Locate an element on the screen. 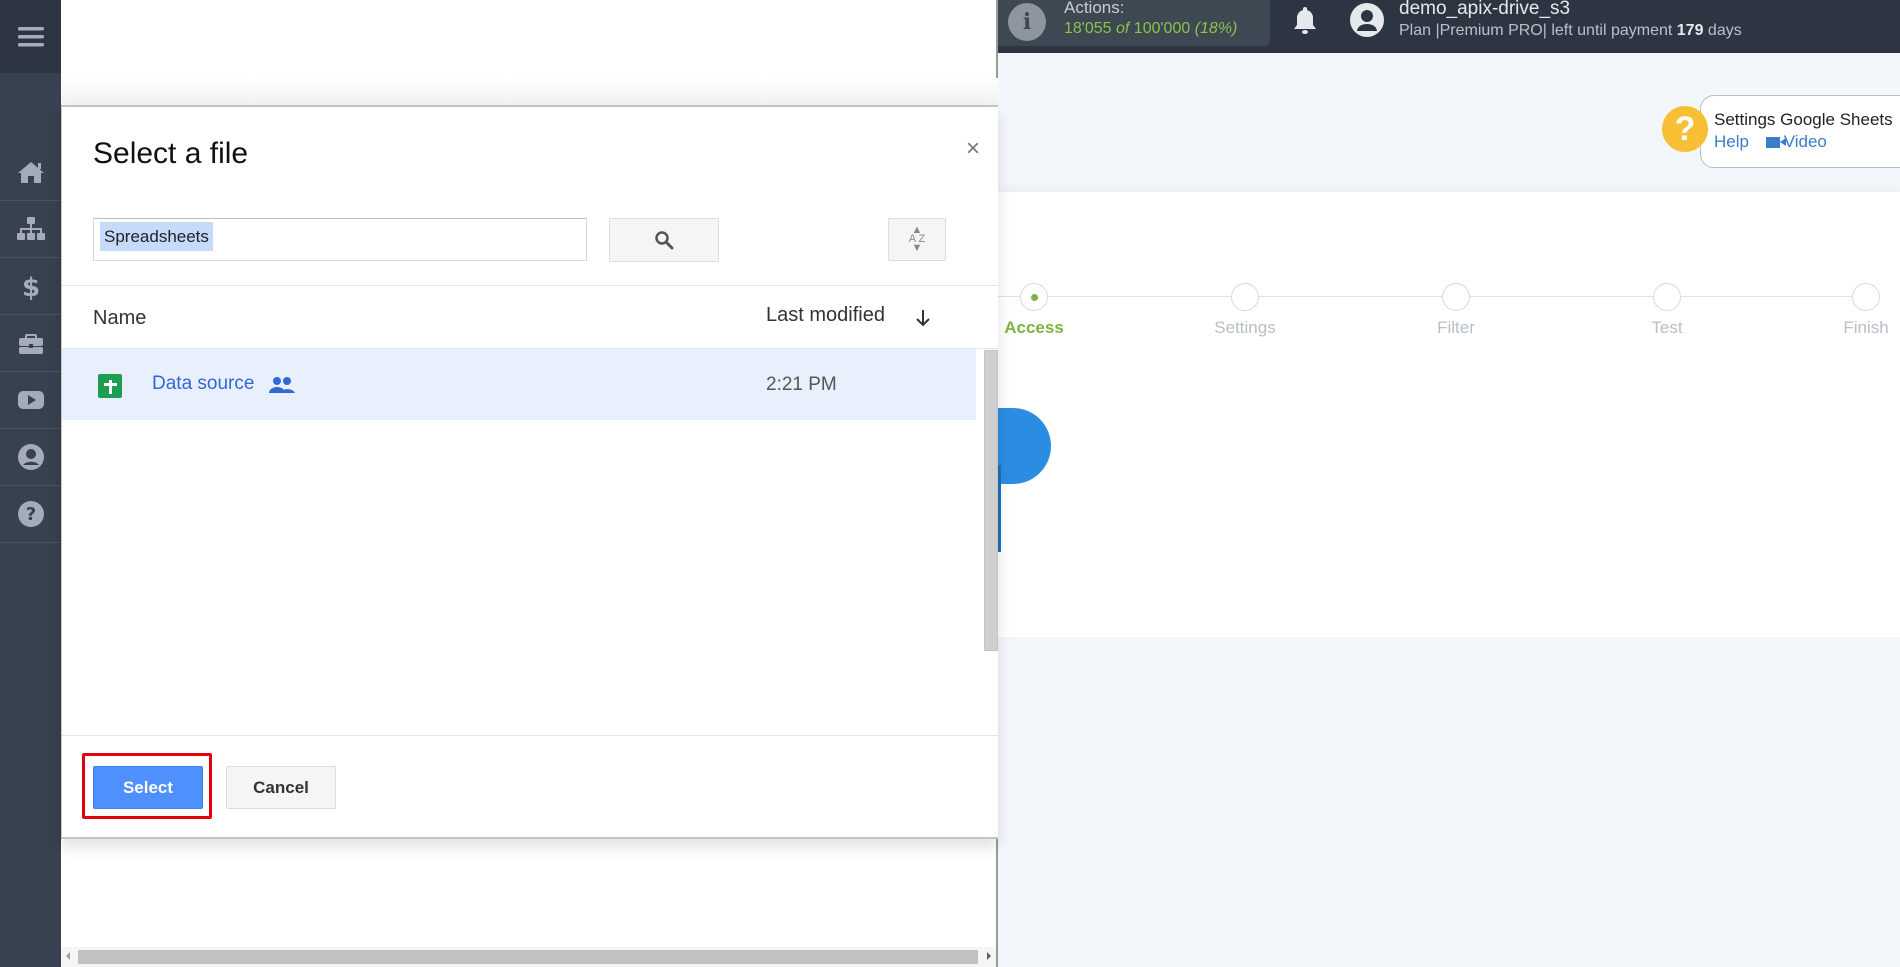 This screenshot has width=1900, height=967. step-filter-dot is located at coordinates (1456, 297).